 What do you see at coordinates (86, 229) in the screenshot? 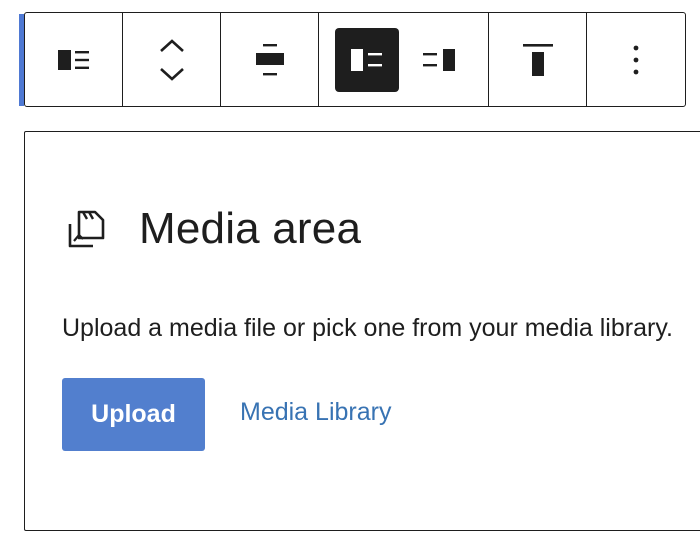
I see `media-icon` at bounding box center [86, 229].